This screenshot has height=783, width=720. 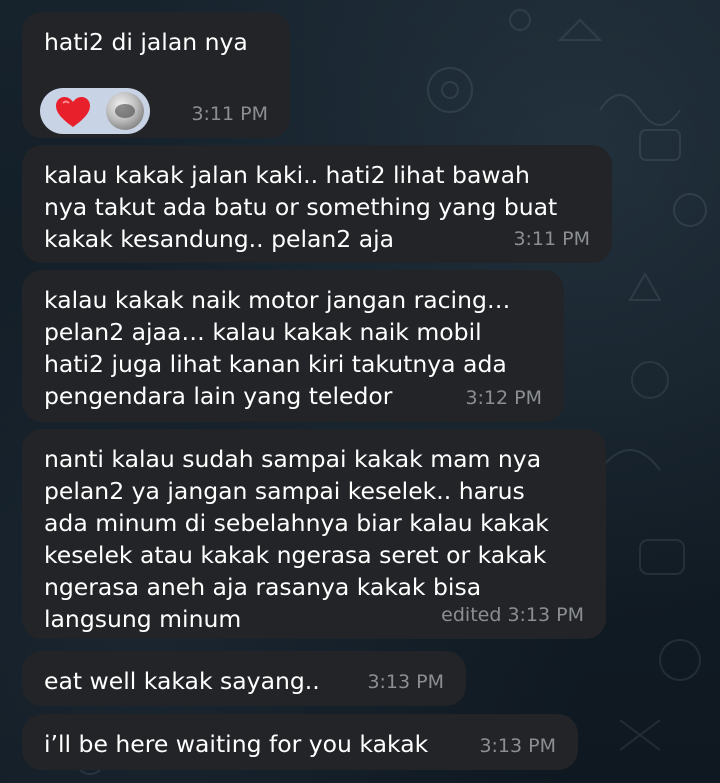 What do you see at coordinates (244, 678) in the screenshot?
I see `message-bubble: eat well kakak sayang.. 3:13 PM` at bounding box center [244, 678].